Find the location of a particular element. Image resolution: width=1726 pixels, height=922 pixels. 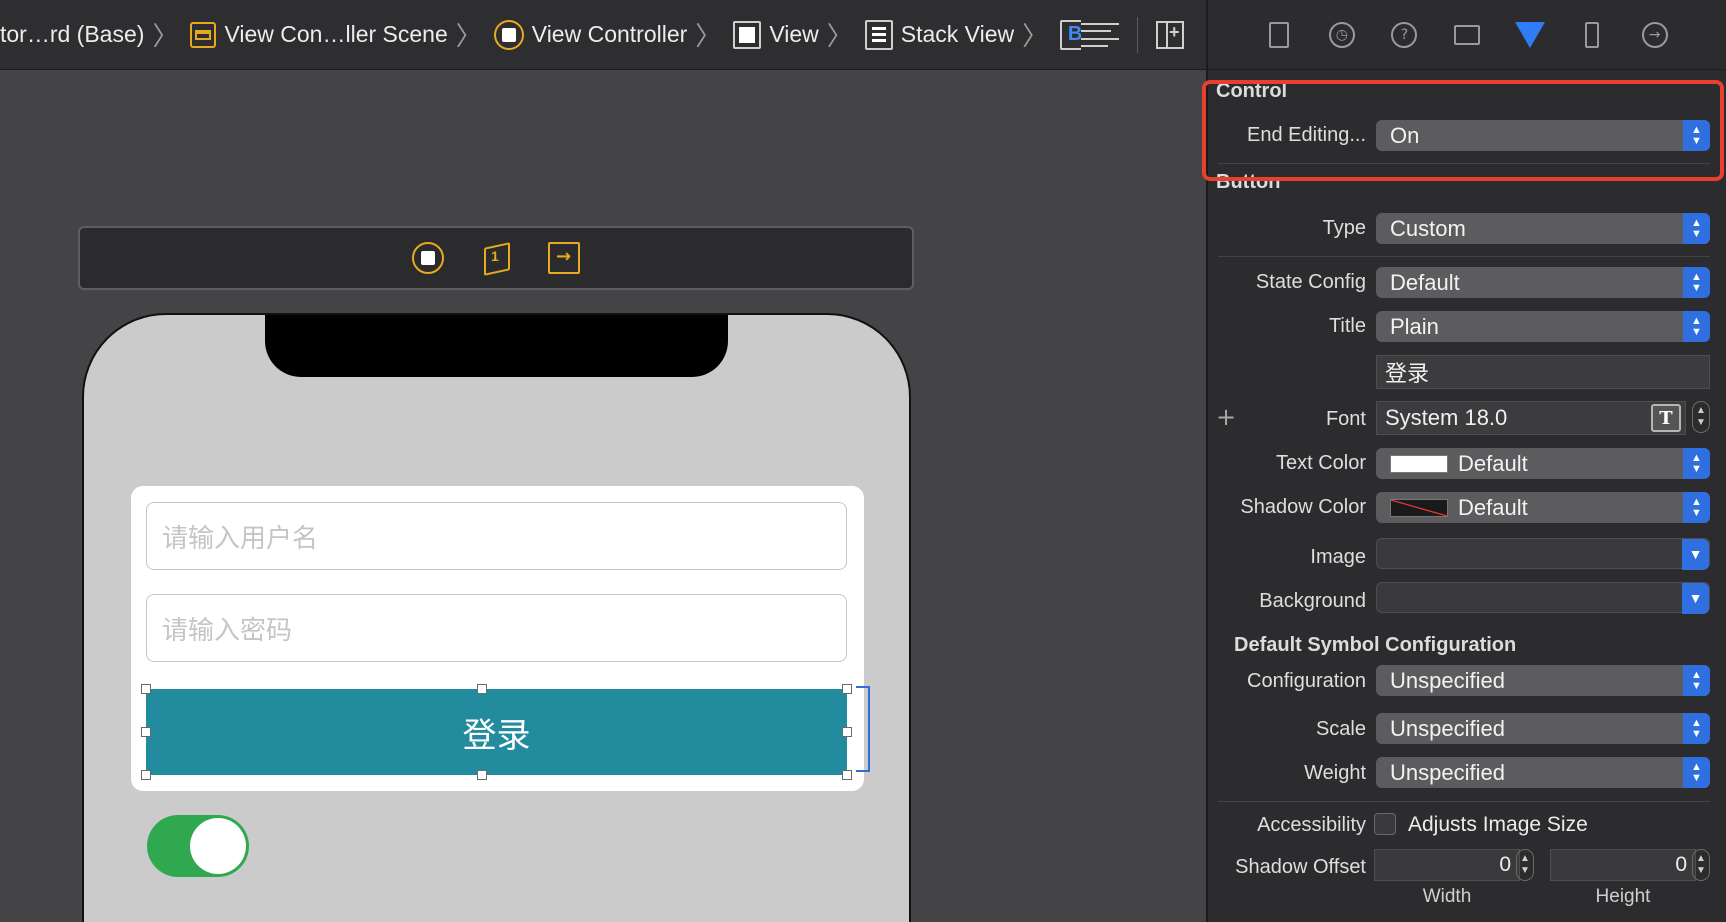

height-stepper: ▲ ▼ is located at coordinates (1701, 865).